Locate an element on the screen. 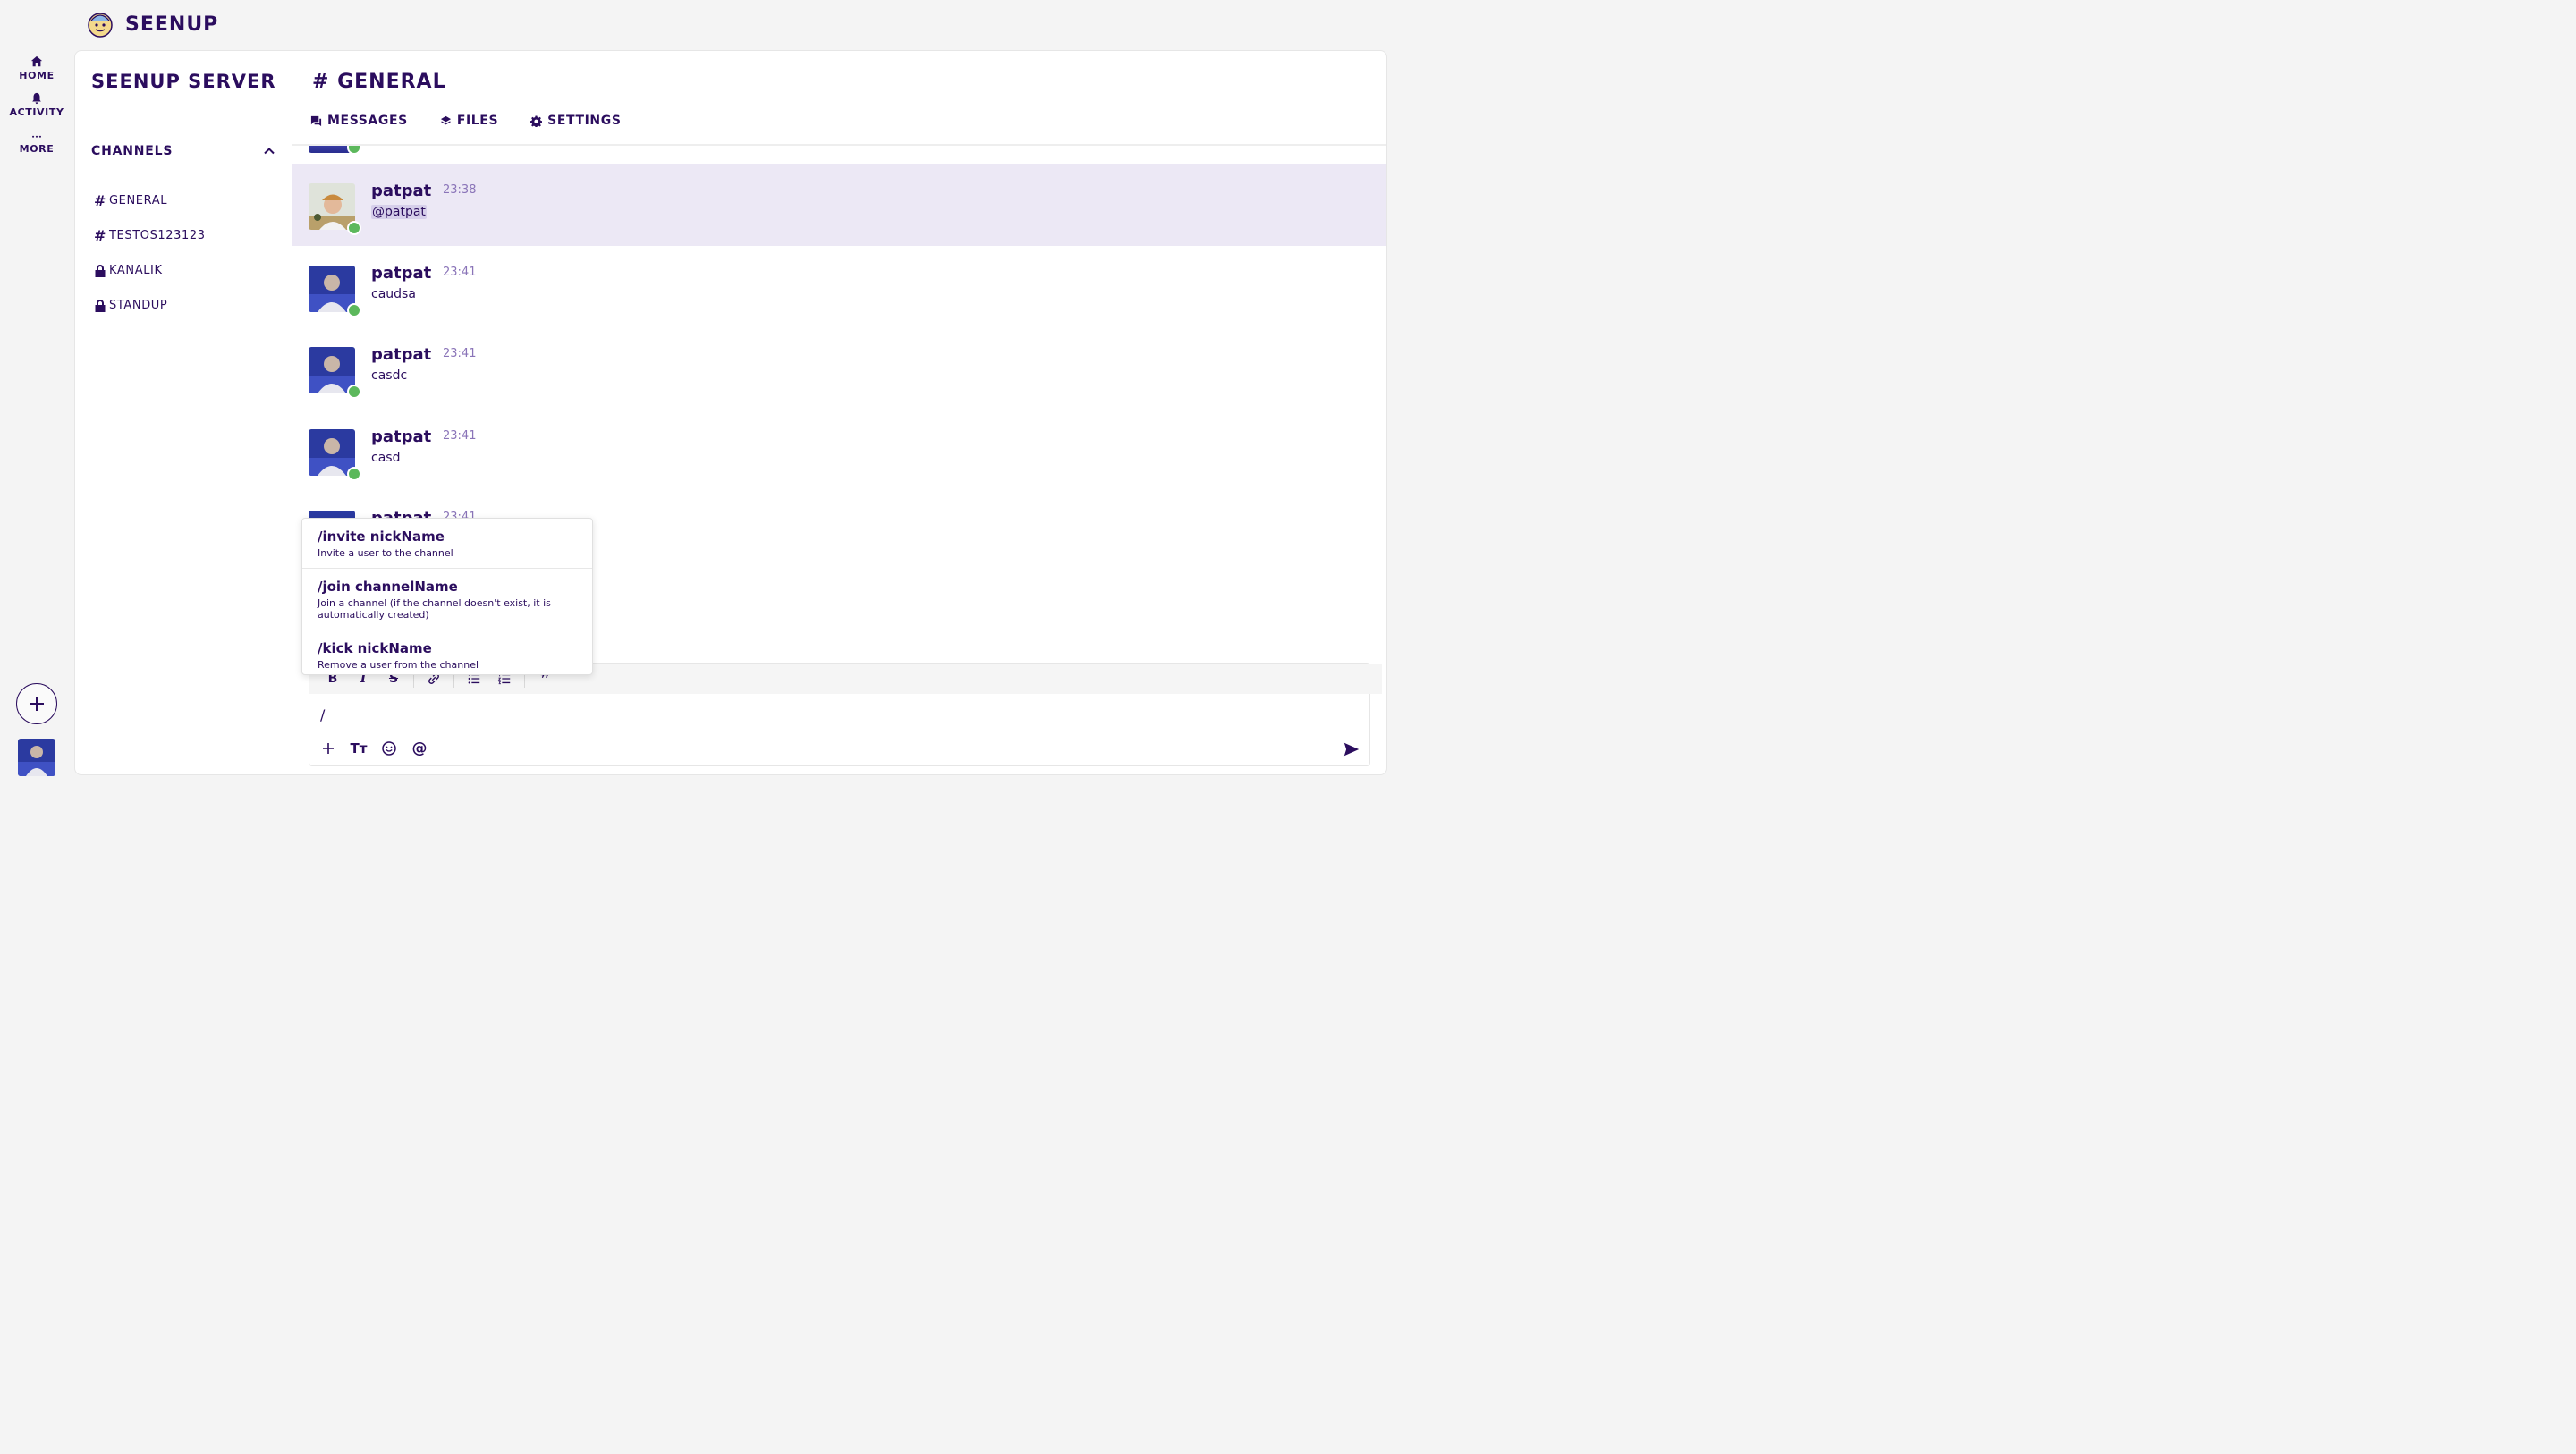 The height and width of the screenshot is (1454, 2576). channel-item-testos123123: # TESTOS123123 is located at coordinates (149, 236).